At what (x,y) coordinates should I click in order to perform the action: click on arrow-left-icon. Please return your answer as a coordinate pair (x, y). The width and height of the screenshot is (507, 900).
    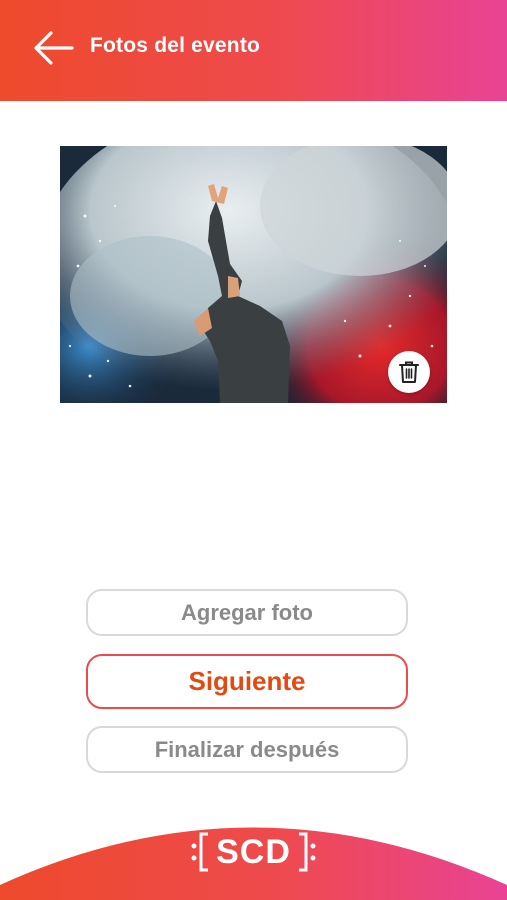
    Looking at the image, I should click on (54, 48).